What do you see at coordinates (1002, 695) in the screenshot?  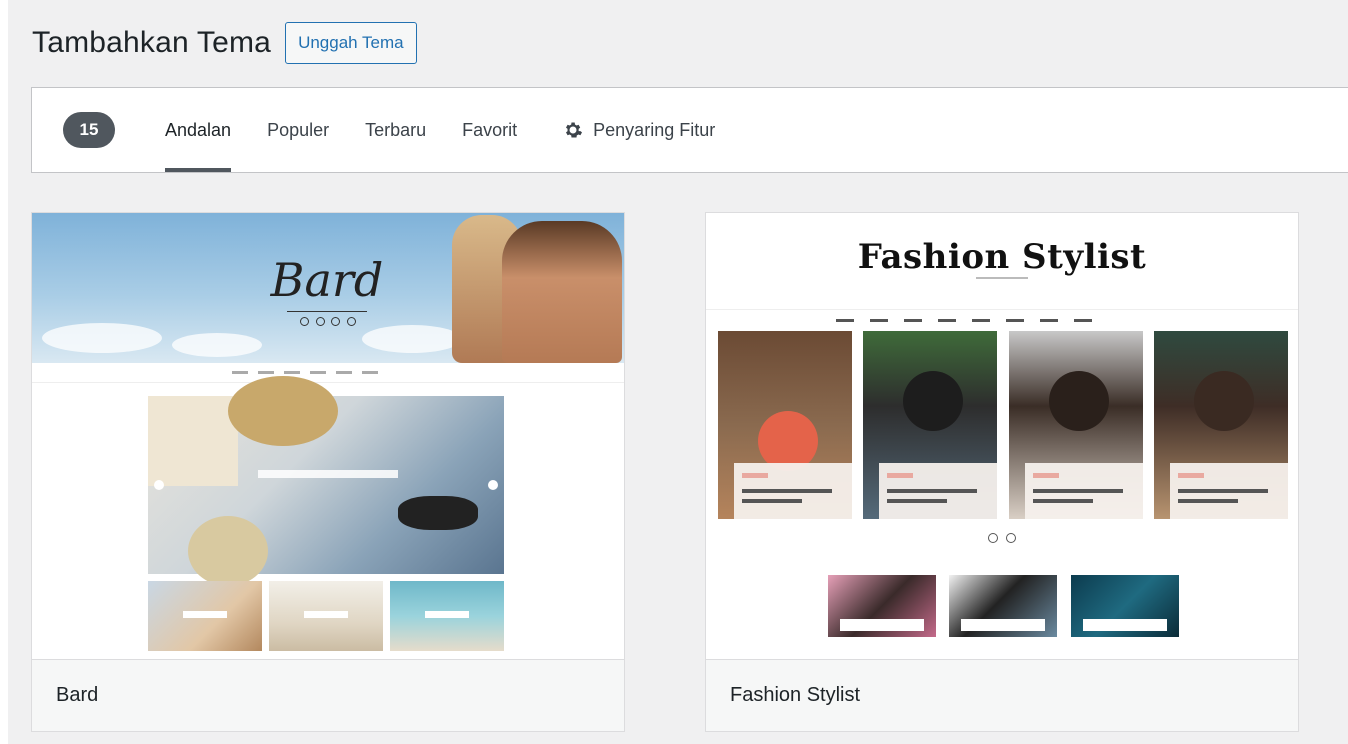 I see `theme-name: Fashion Stylist` at bounding box center [1002, 695].